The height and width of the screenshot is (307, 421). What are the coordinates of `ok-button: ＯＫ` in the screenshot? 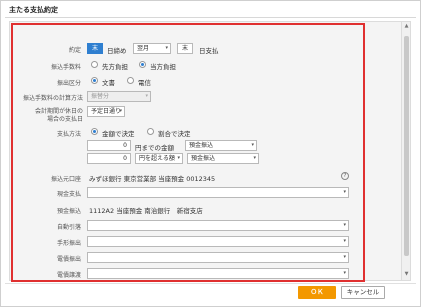 It's located at (317, 292).